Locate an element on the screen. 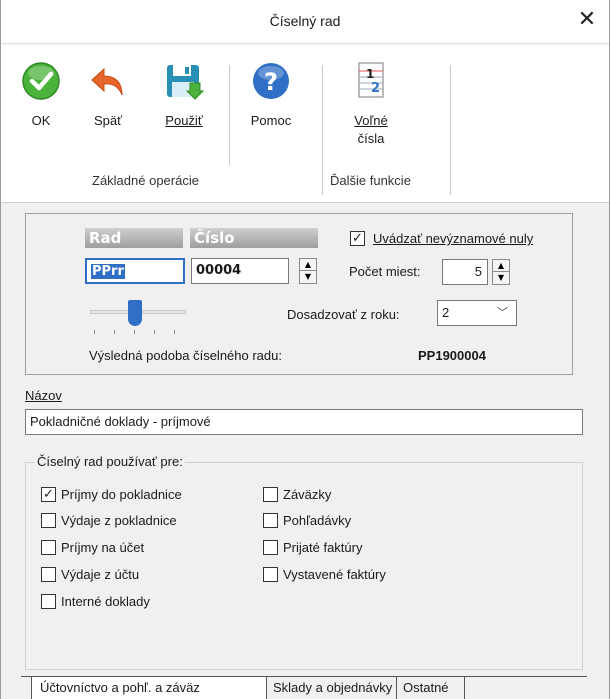 The height and width of the screenshot is (699, 610). group-basic-operations: Základné operácie is located at coordinates (145, 180).